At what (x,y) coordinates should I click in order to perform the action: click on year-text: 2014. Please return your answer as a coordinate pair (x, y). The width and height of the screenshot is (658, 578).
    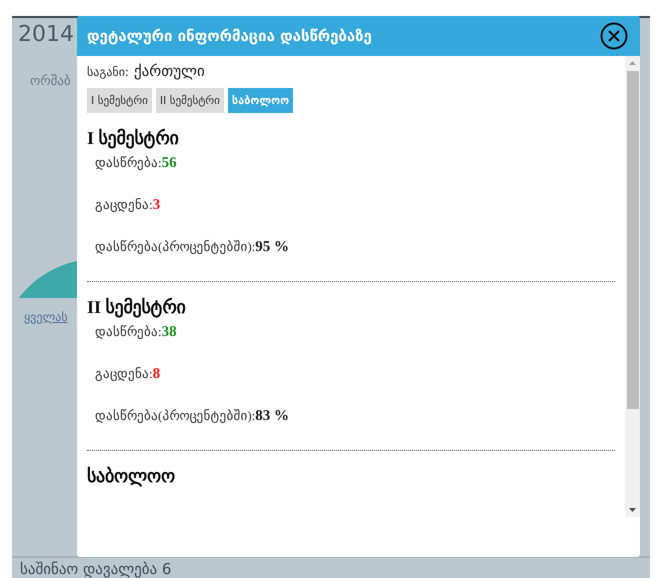
    Looking at the image, I should click on (46, 34).